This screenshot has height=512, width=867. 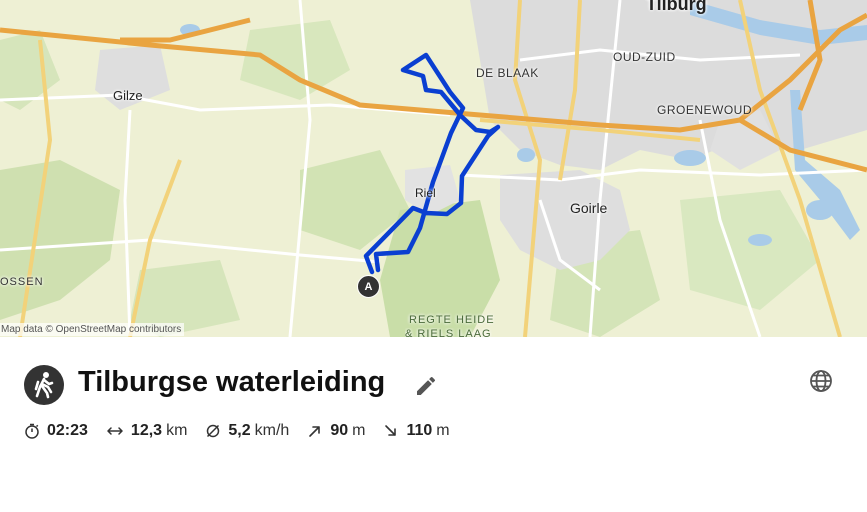 What do you see at coordinates (177, 430) in the screenshot?
I see `distance-unit: km` at bounding box center [177, 430].